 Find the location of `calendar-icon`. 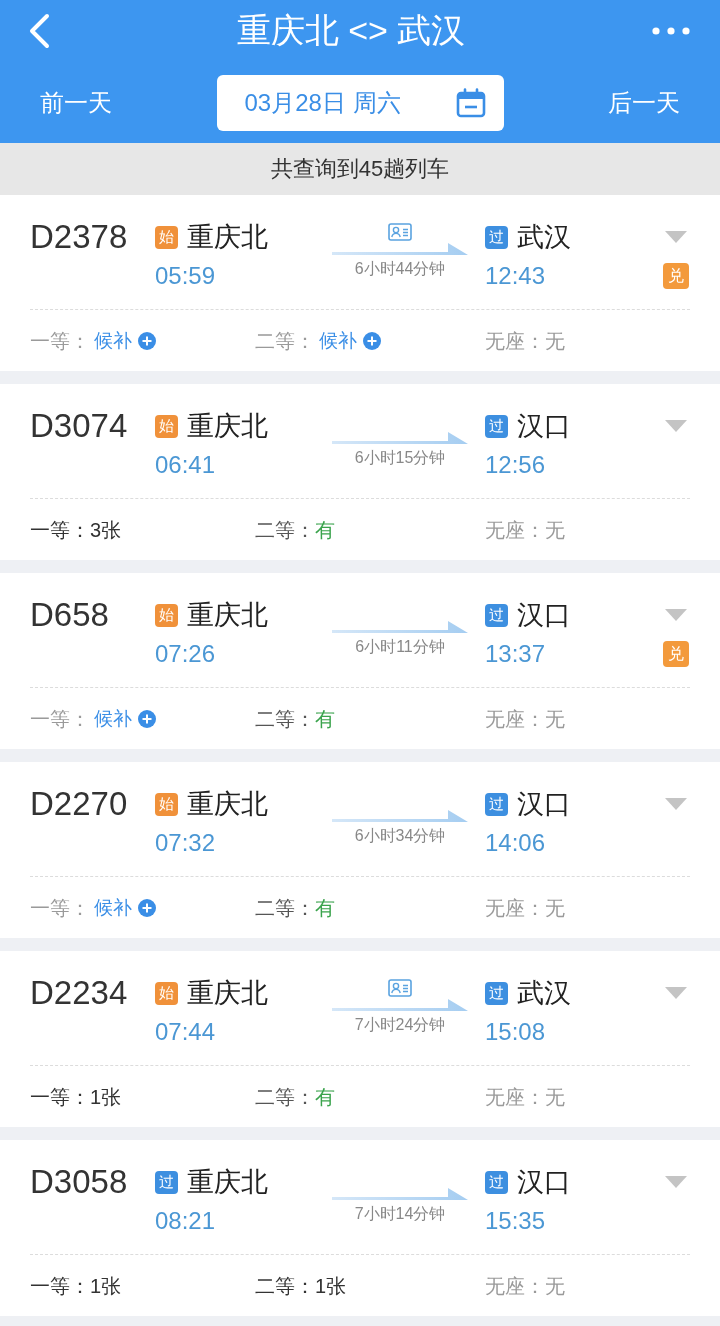

calendar-icon is located at coordinates (470, 102).